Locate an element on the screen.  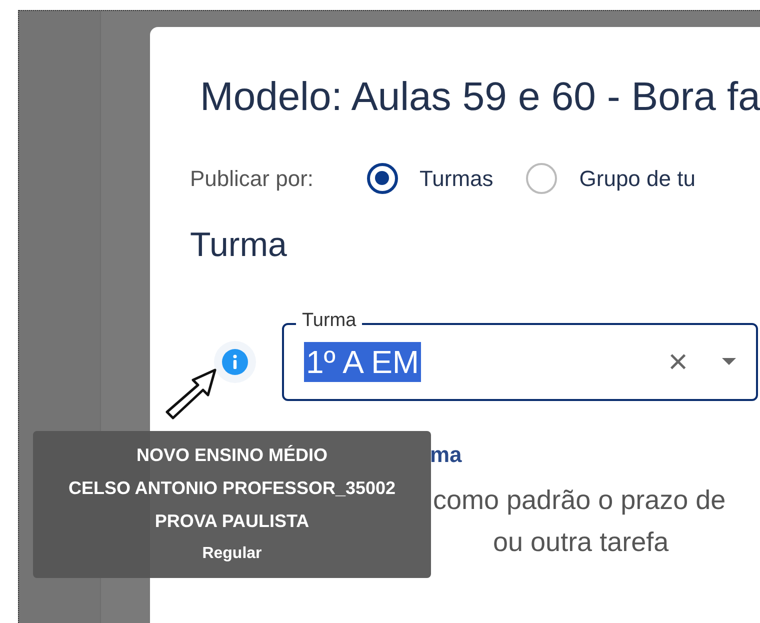
pointer-cursor-icon is located at coordinates (191, 394).